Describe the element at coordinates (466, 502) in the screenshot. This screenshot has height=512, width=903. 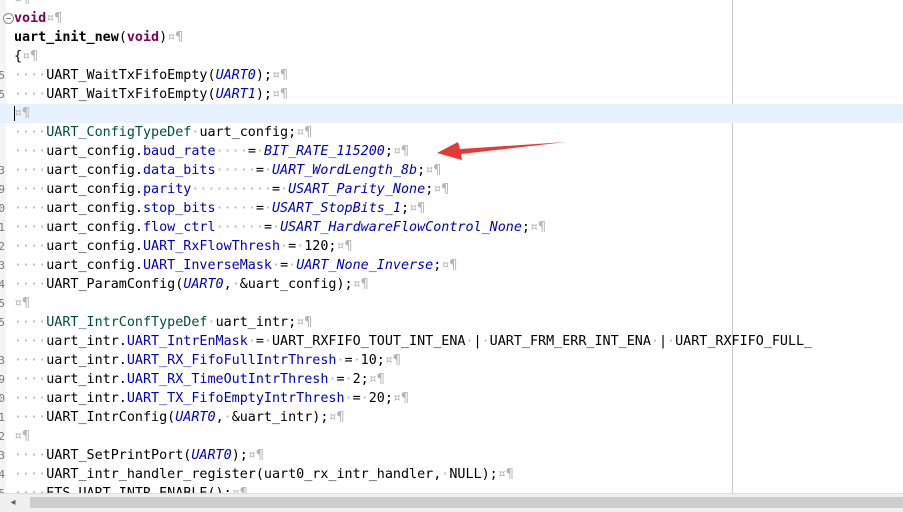
I see `scrollbar-thumb` at that location.